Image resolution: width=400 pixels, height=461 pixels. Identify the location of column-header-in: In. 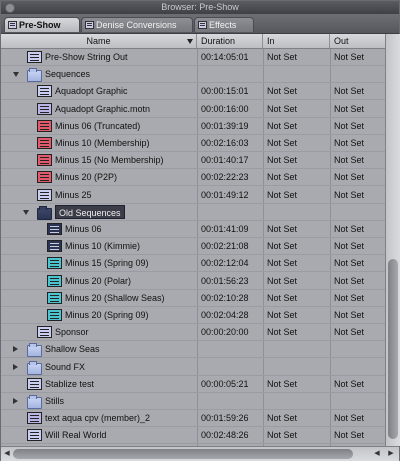
(296, 41).